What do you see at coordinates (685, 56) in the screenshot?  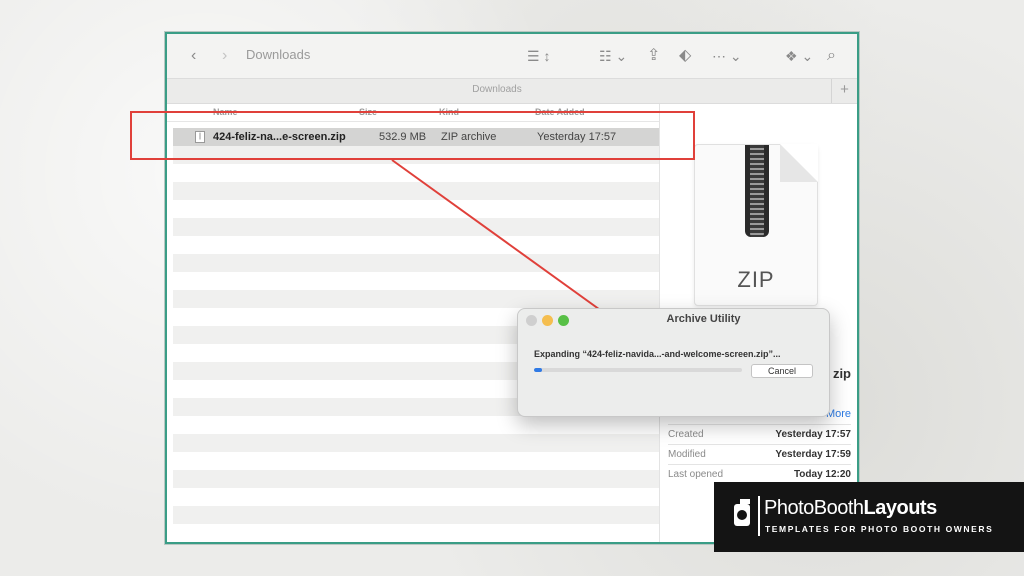 I see `tag-icon: ⬖` at bounding box center [685, 56].